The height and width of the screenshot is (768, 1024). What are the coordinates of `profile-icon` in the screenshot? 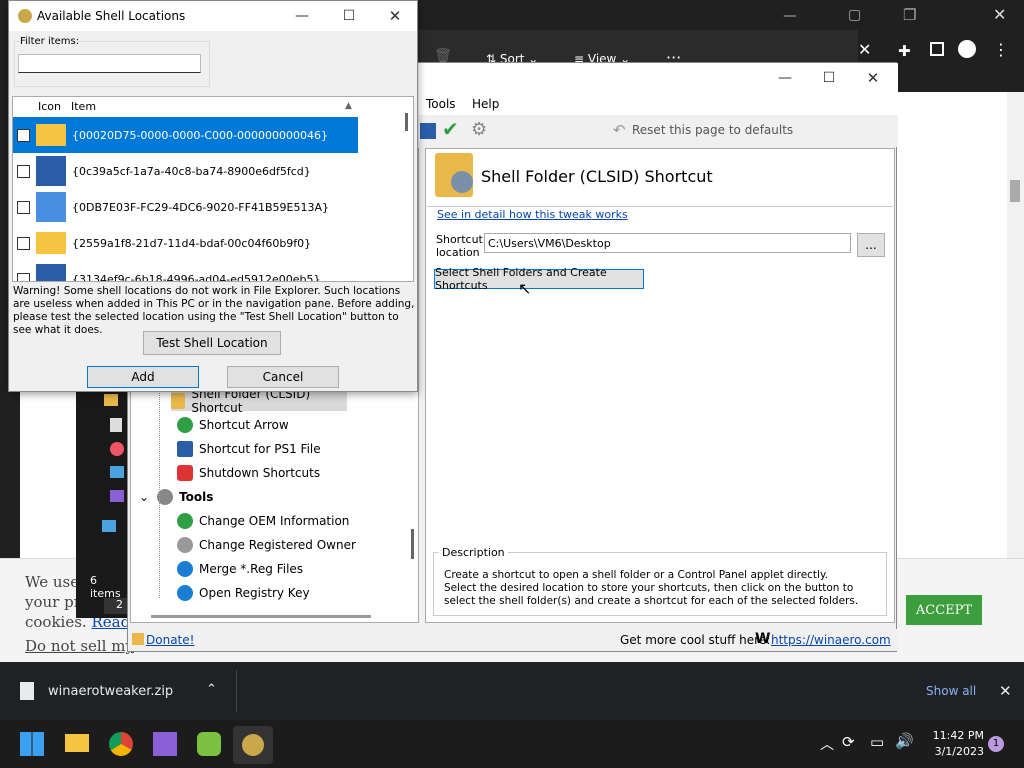 It's located at (967, 49).